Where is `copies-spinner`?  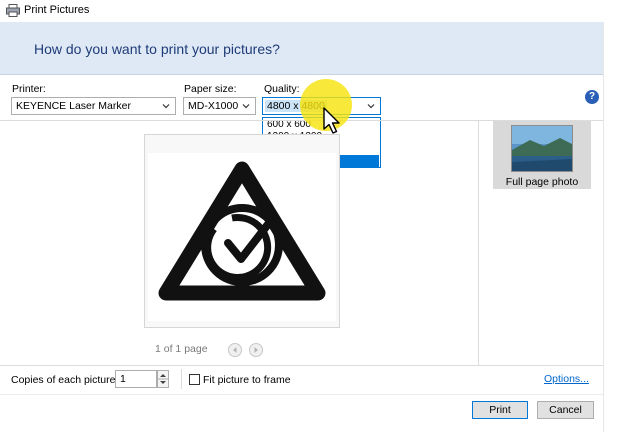 copies-spinner is located at coordinates (163, 379).